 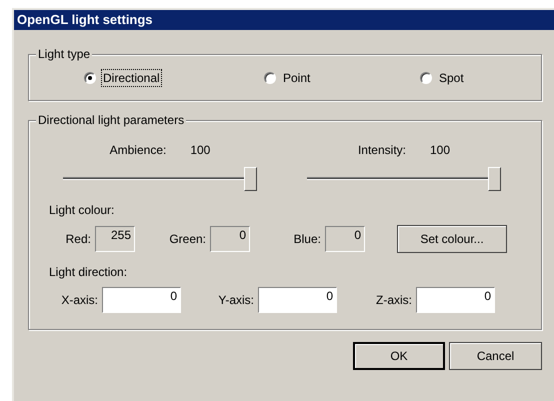 What do you see at coordinates (138, 150) in the screenshot?
I see `slider-label: Ambience:` at bounding box center [138, 150].